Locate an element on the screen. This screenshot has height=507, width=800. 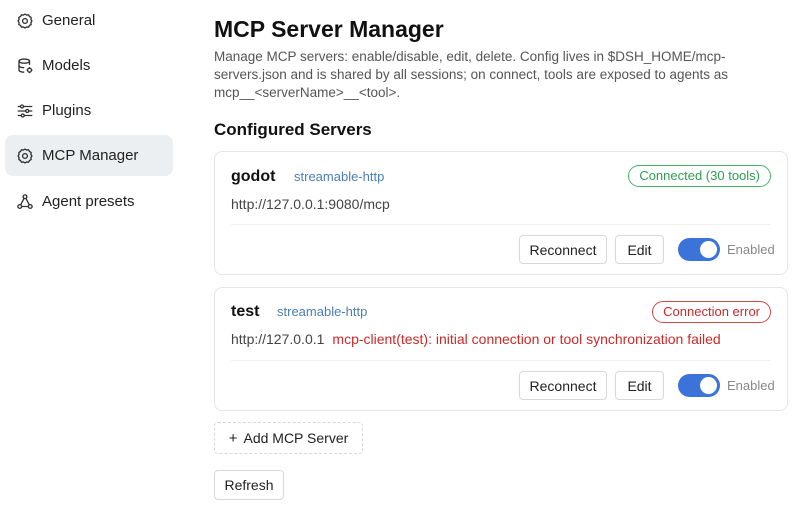
plus-icon: + is located at coordinates (233, 438).